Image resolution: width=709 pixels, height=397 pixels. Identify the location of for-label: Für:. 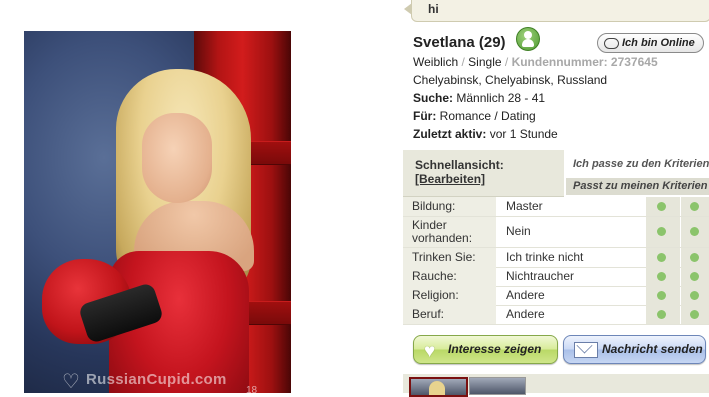
(425, 116).